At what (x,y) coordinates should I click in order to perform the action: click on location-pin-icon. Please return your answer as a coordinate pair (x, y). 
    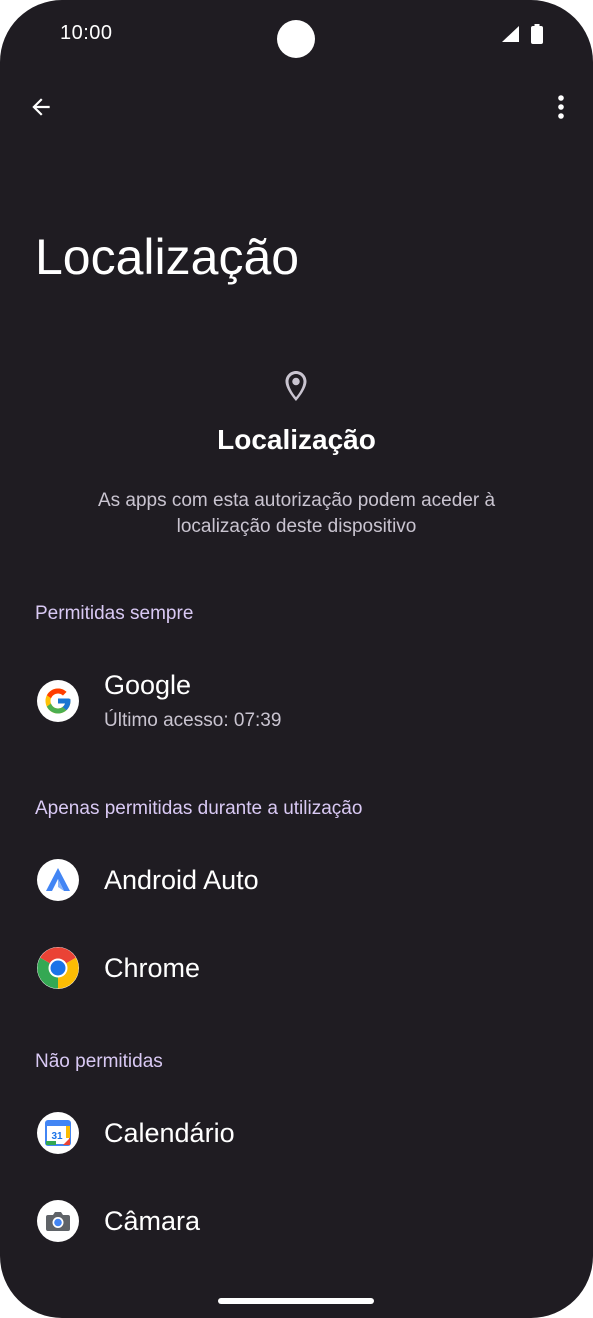
    Looking at the image, I should click on (296, 386).